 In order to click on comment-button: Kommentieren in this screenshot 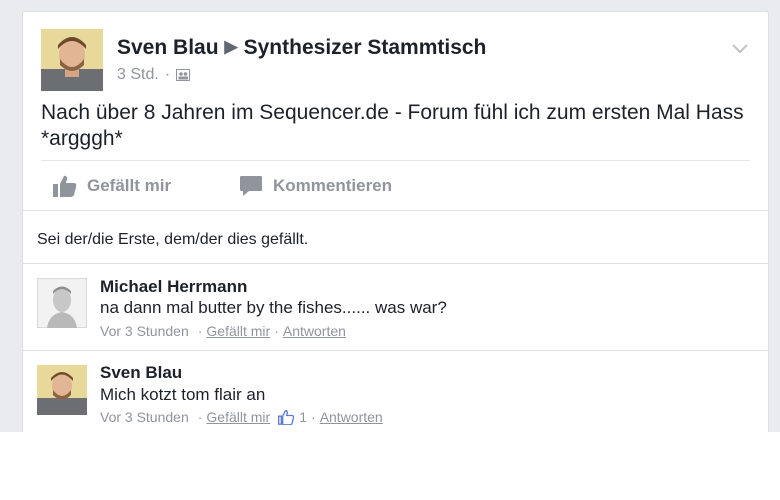, I will do `click(315, 186)`.